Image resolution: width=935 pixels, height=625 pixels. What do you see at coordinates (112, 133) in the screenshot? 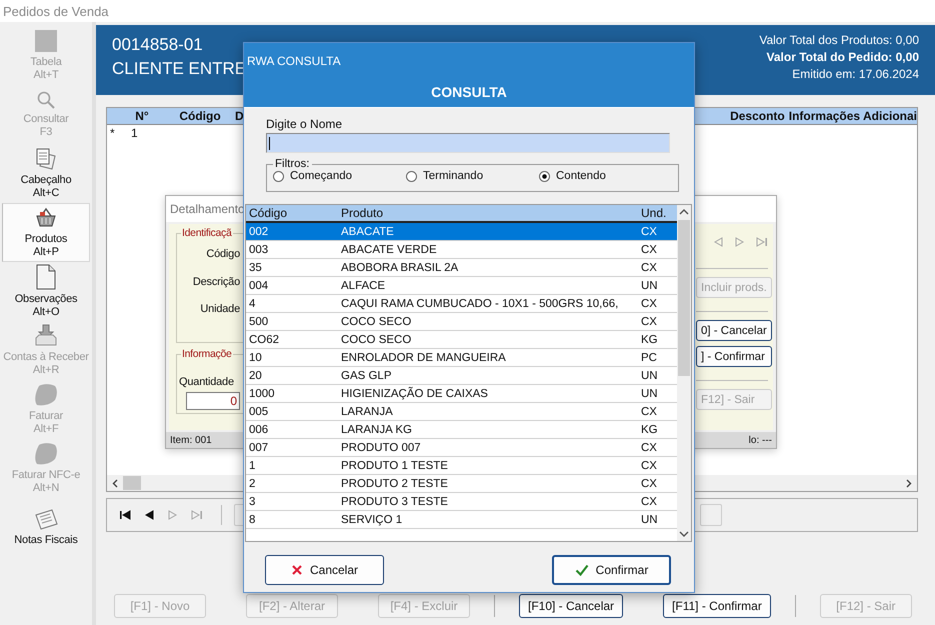
I see `row-marker: *` at bounding box center [112, 133].